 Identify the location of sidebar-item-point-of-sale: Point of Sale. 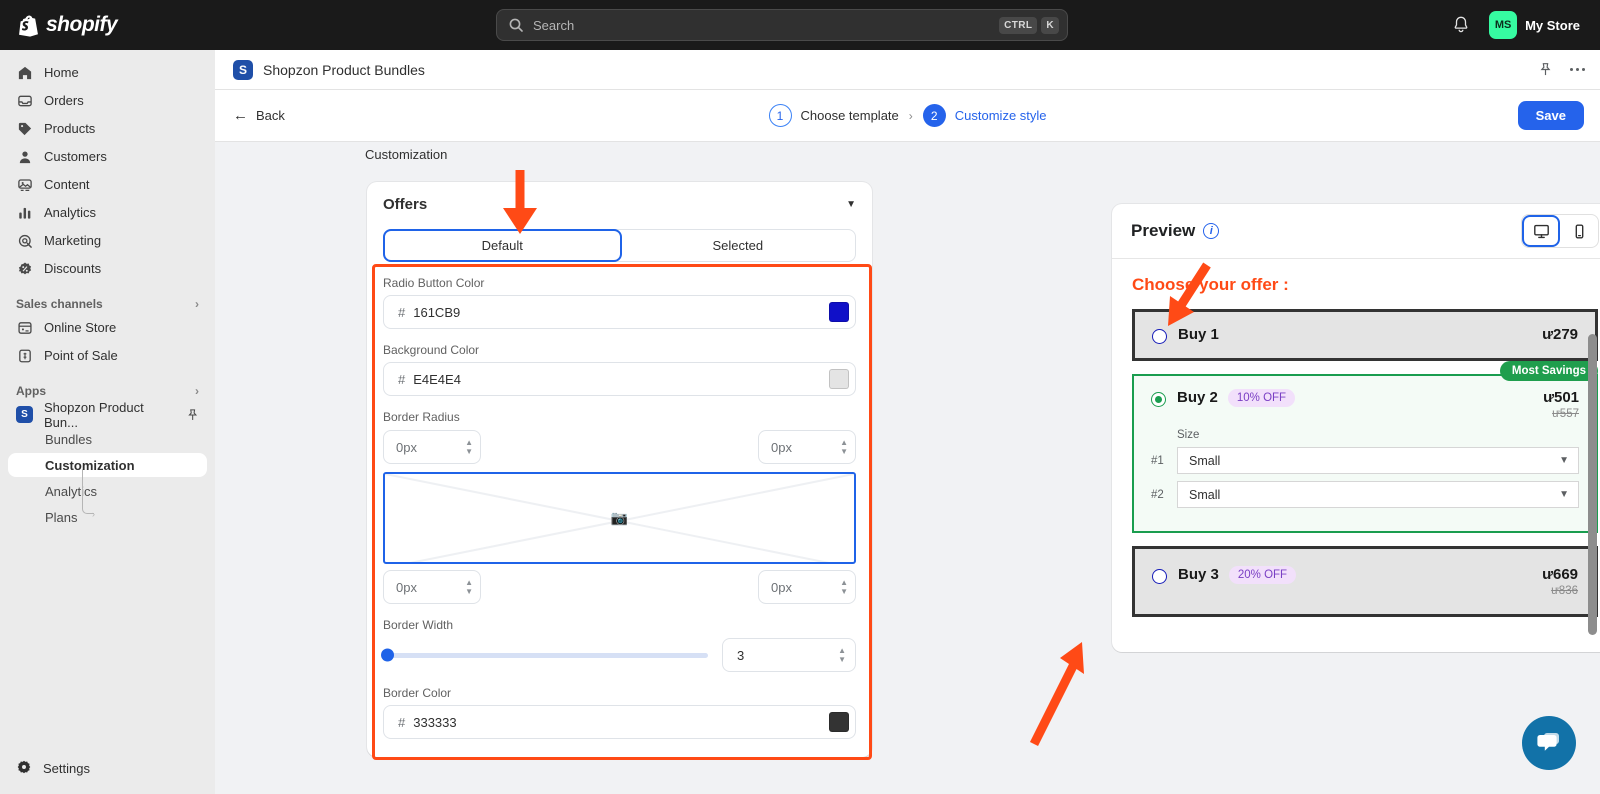
(107, 355).